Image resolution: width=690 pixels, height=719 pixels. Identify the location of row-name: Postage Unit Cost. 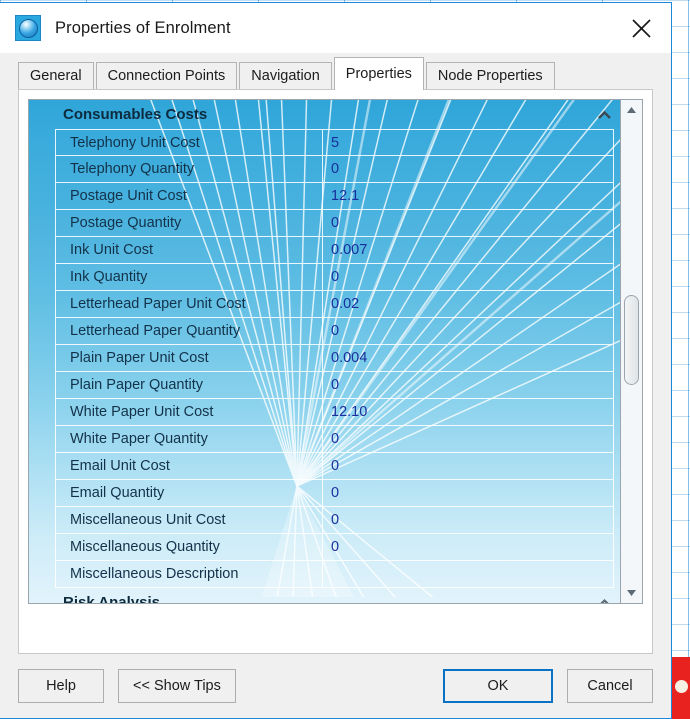
(189, 196).